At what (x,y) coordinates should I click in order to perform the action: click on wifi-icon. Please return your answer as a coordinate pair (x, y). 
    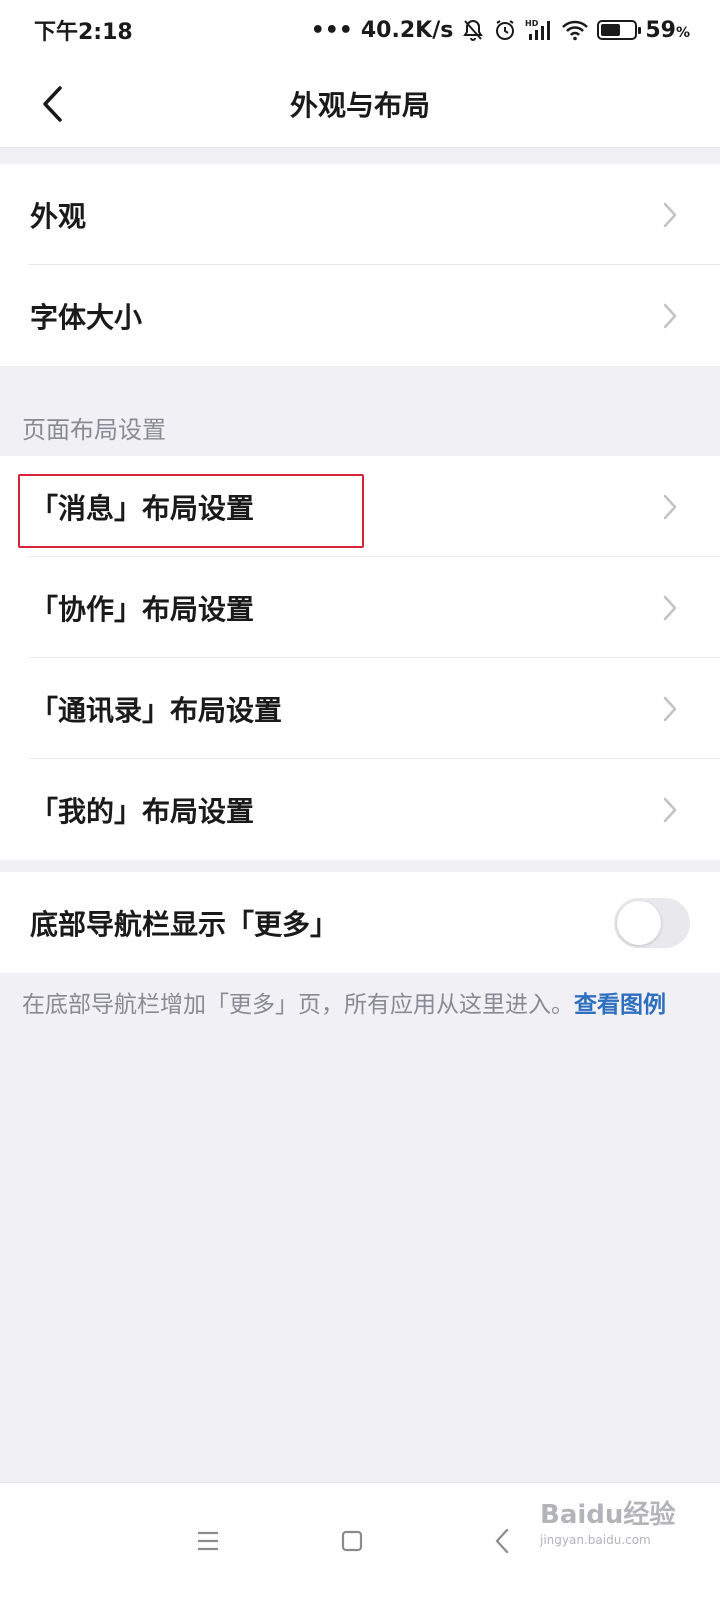
    Looking at the image, I should click on (575, 30).